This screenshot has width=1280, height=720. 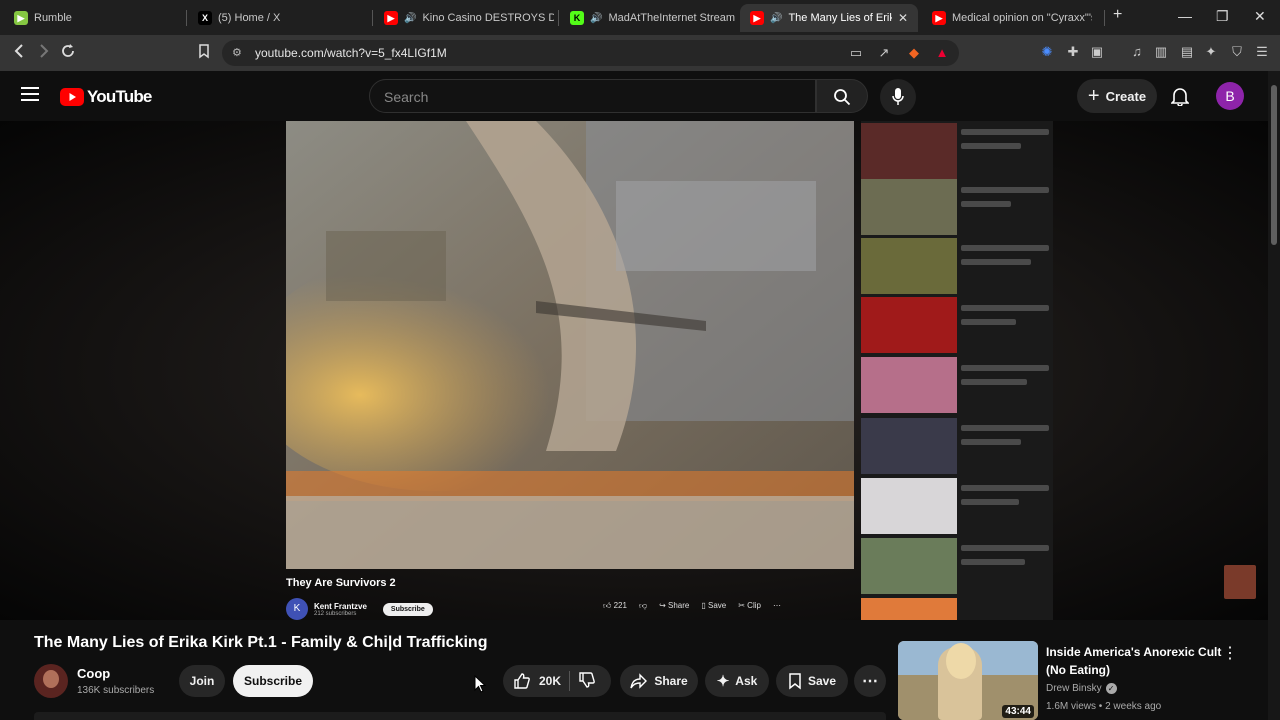 What do you see at coordinates (1187, 52) in the screenshot?
I see `wallet-icon: ▤` at bounding box center [1187, 52].